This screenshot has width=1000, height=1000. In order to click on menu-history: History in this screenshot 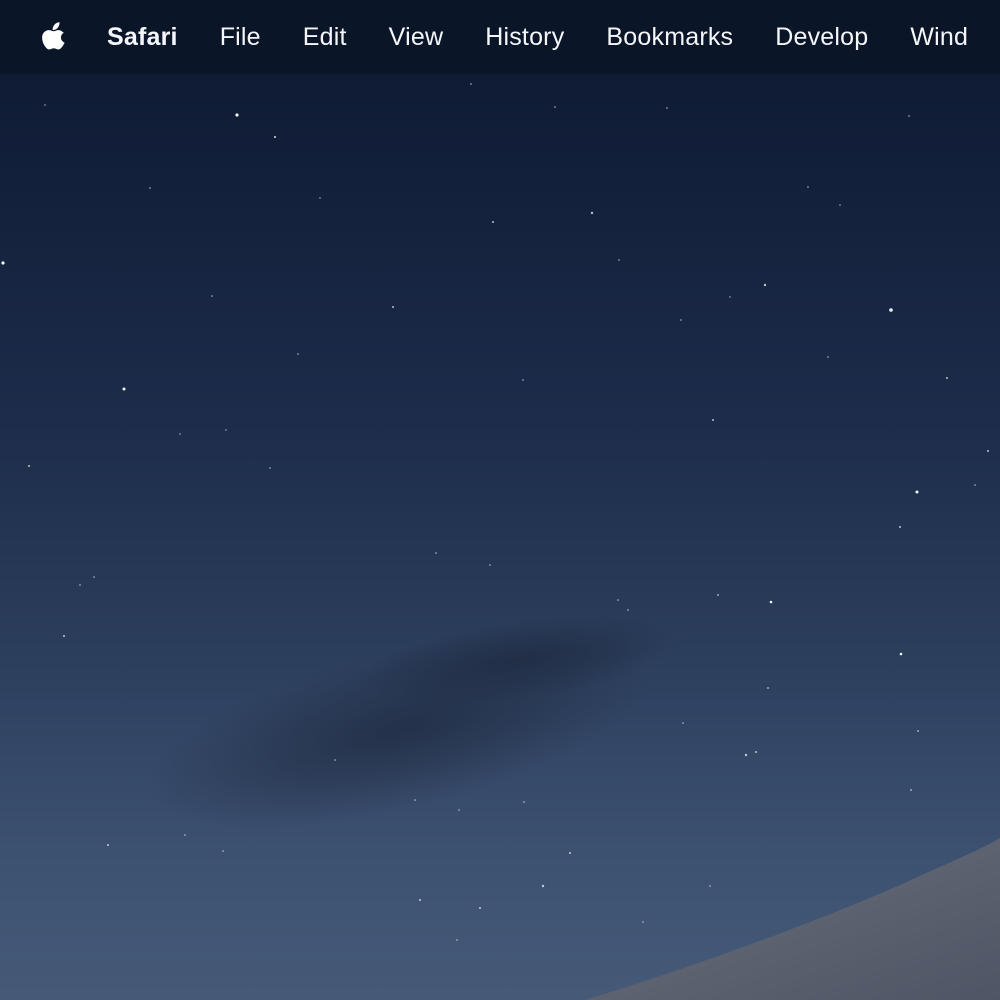, I will do `click(524, 37)`.